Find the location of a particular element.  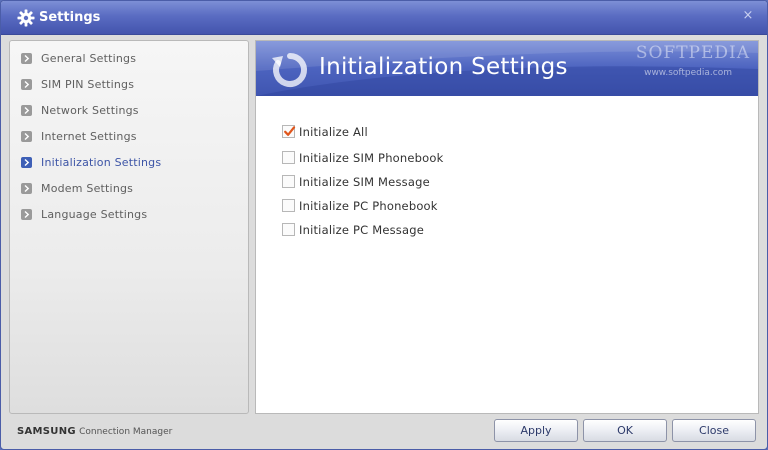

sidebar-item-language-settings: Language Settings is located at coordinates (129, 215).